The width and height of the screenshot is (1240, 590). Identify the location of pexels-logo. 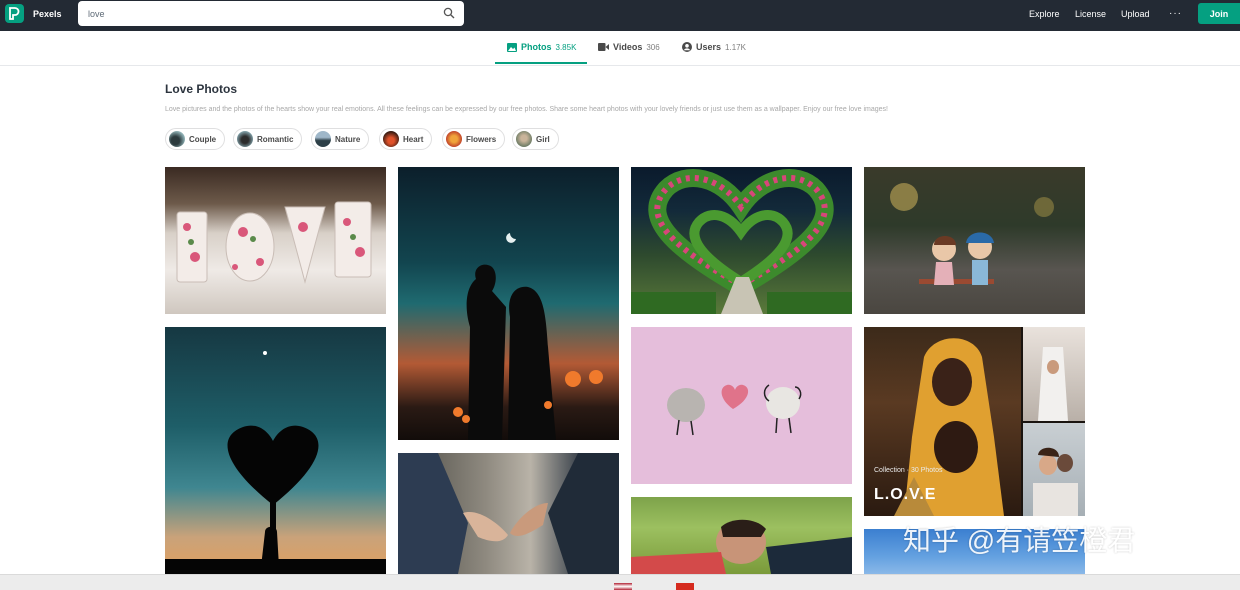
(14, 13).